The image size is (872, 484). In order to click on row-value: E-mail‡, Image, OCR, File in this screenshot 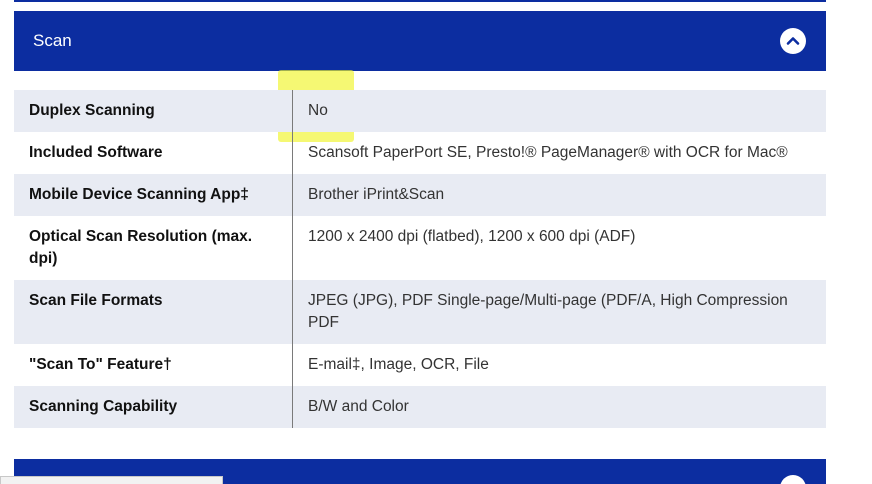, I will do `click(398, 364)`.